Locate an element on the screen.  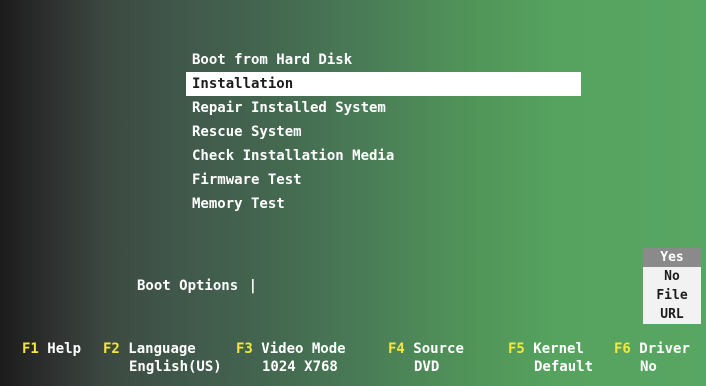
fkey-help-label: Help is located at coordinates (64, 349).